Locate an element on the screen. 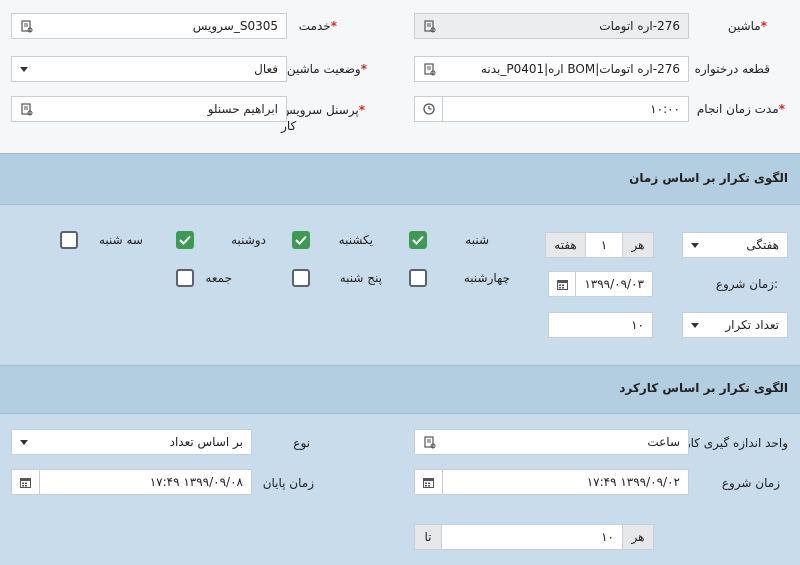 The height and width of the screenshot is (565, 800). day-checkbox-sat is located at coordinates (418, 240).